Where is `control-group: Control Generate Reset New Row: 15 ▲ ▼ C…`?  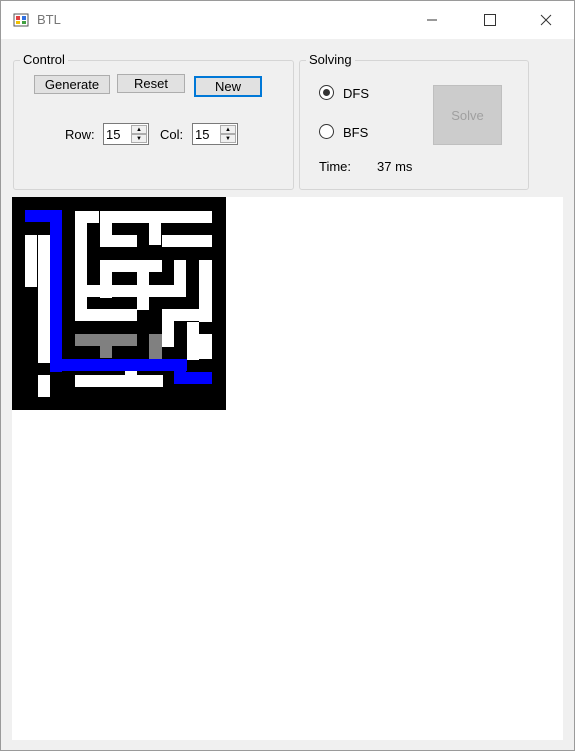 control-group: Control Generate Reset New Row: 15 ▲ ▼ C… is located at coordinates (153, 121).